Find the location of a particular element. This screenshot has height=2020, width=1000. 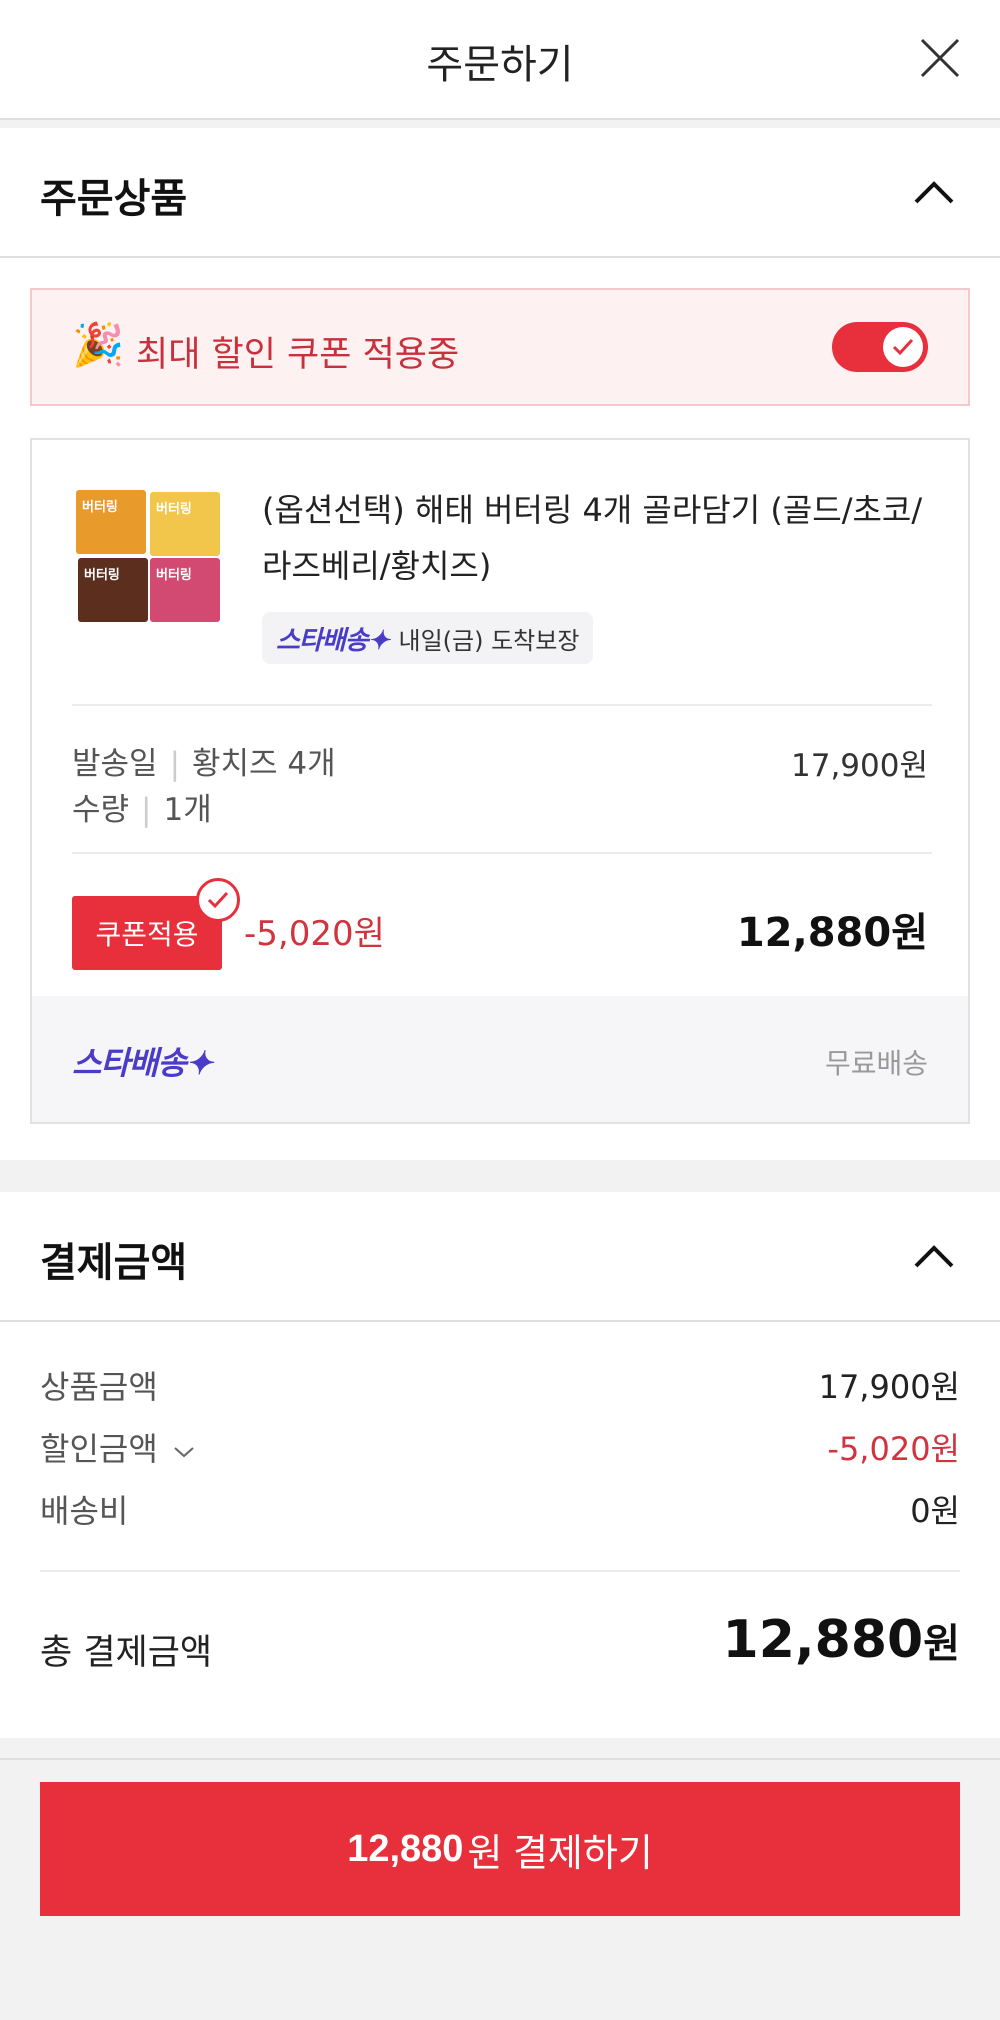

summary-value: 17,900원 is located at coordinates (889, 1387).